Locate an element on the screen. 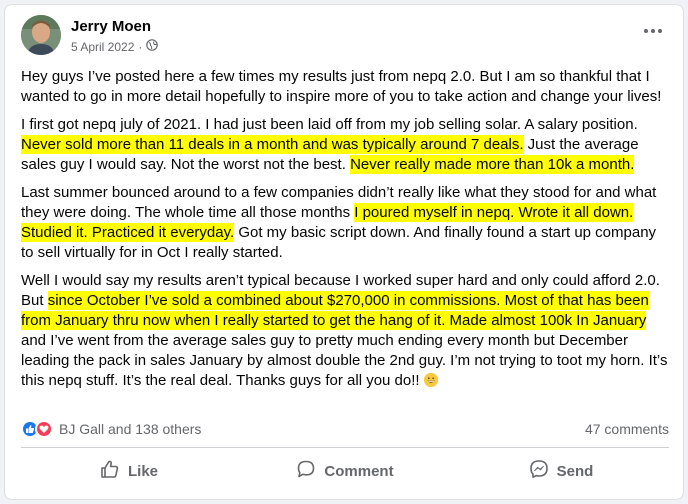 This screenshot has height=504, width=688. send-button: Send is located at coordinates (561, 471).